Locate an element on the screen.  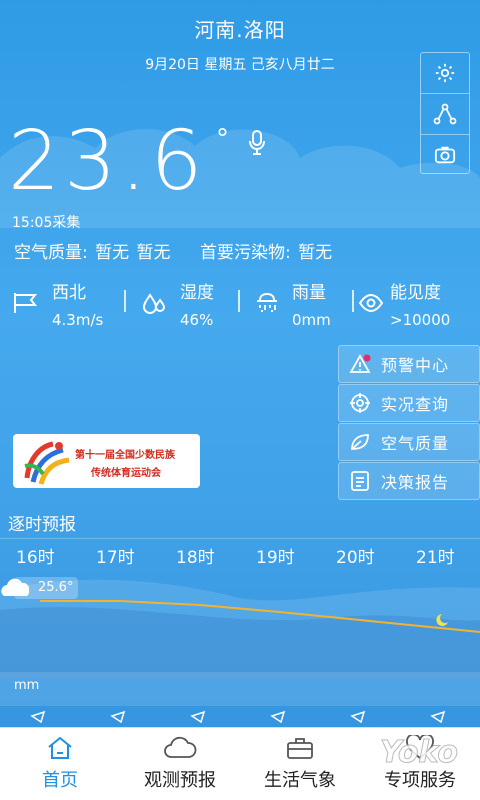
precip-bar is located at coordinates (240, 689).